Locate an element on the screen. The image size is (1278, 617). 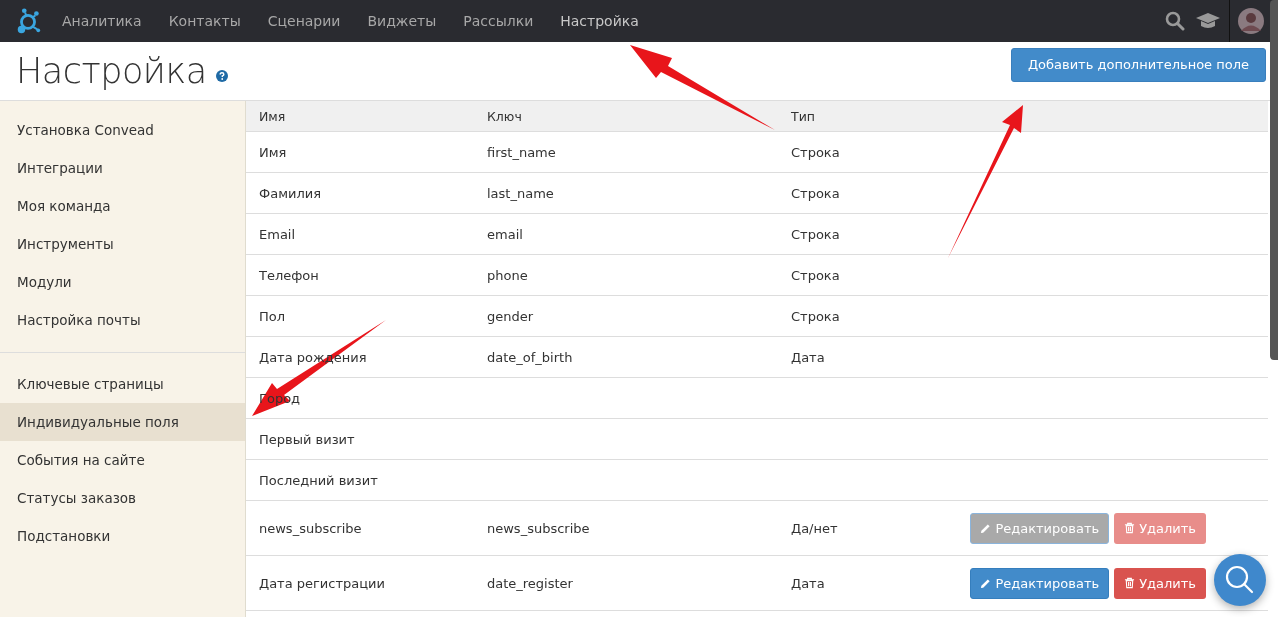
sidebar-item: Статусы заказов is located at coordinates (122, 498).